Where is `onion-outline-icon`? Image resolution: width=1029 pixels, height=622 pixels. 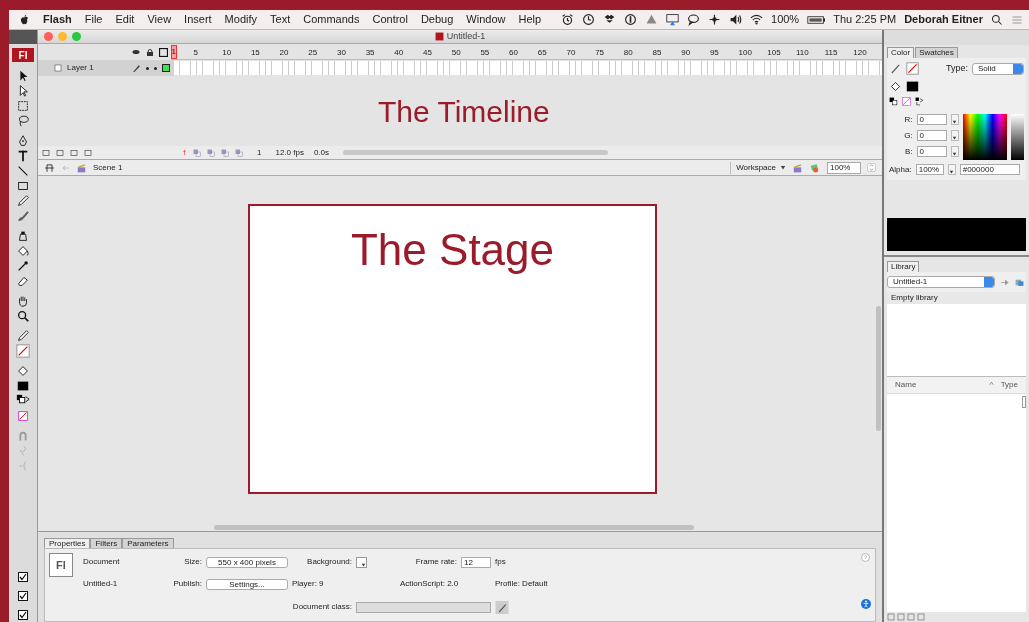 onion-outline-icon is located at coordinates (211, 152).